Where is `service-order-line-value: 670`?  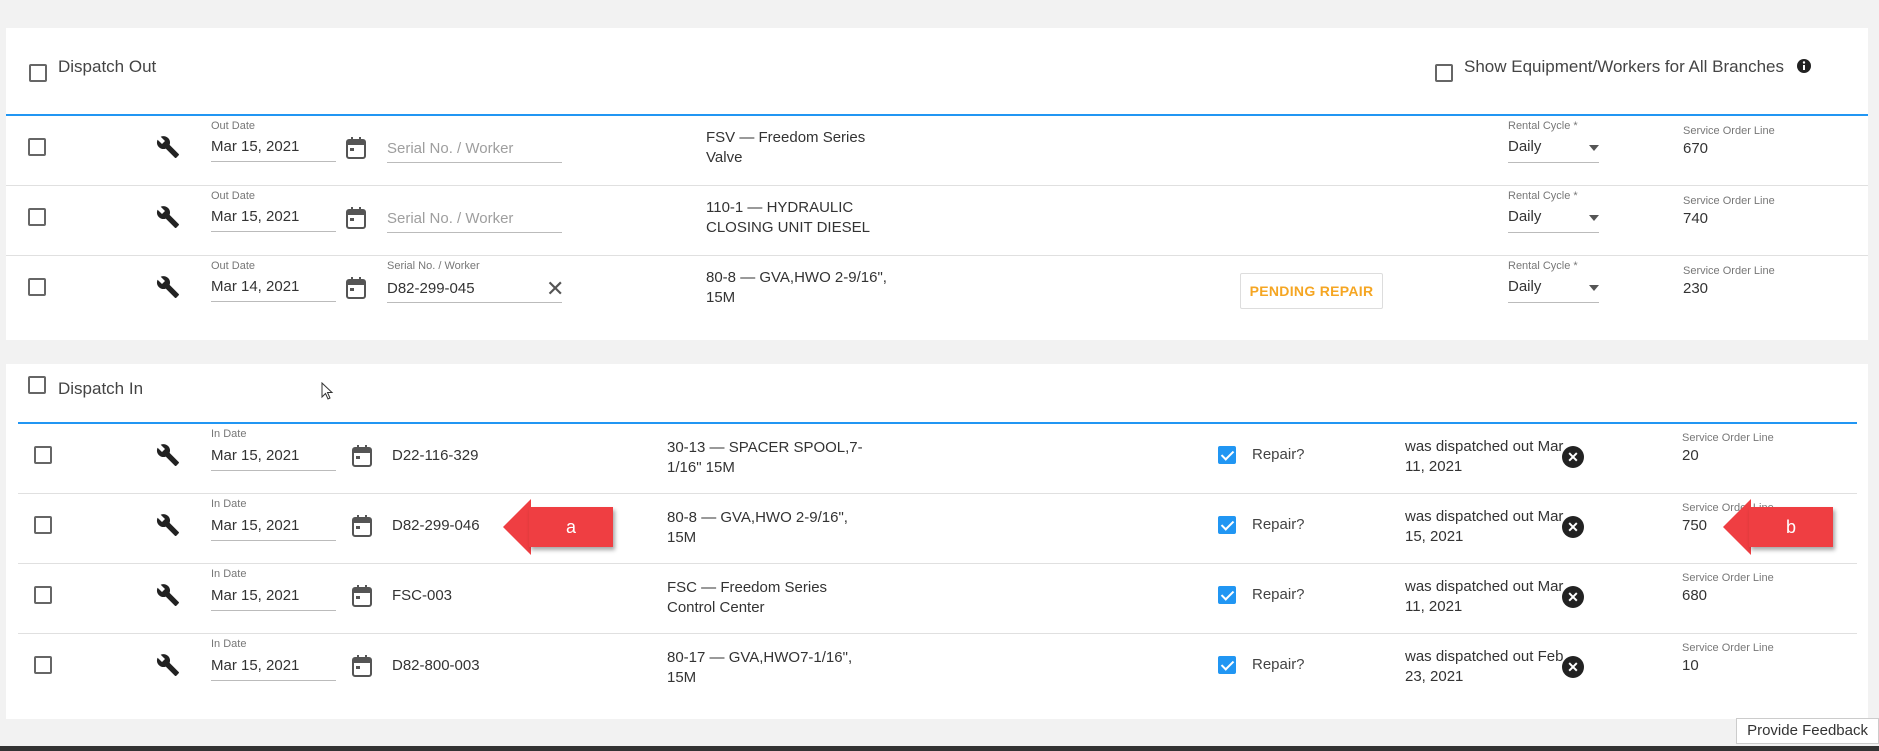
service-order-line-value: 670 is located at coordinates (1696, 148).